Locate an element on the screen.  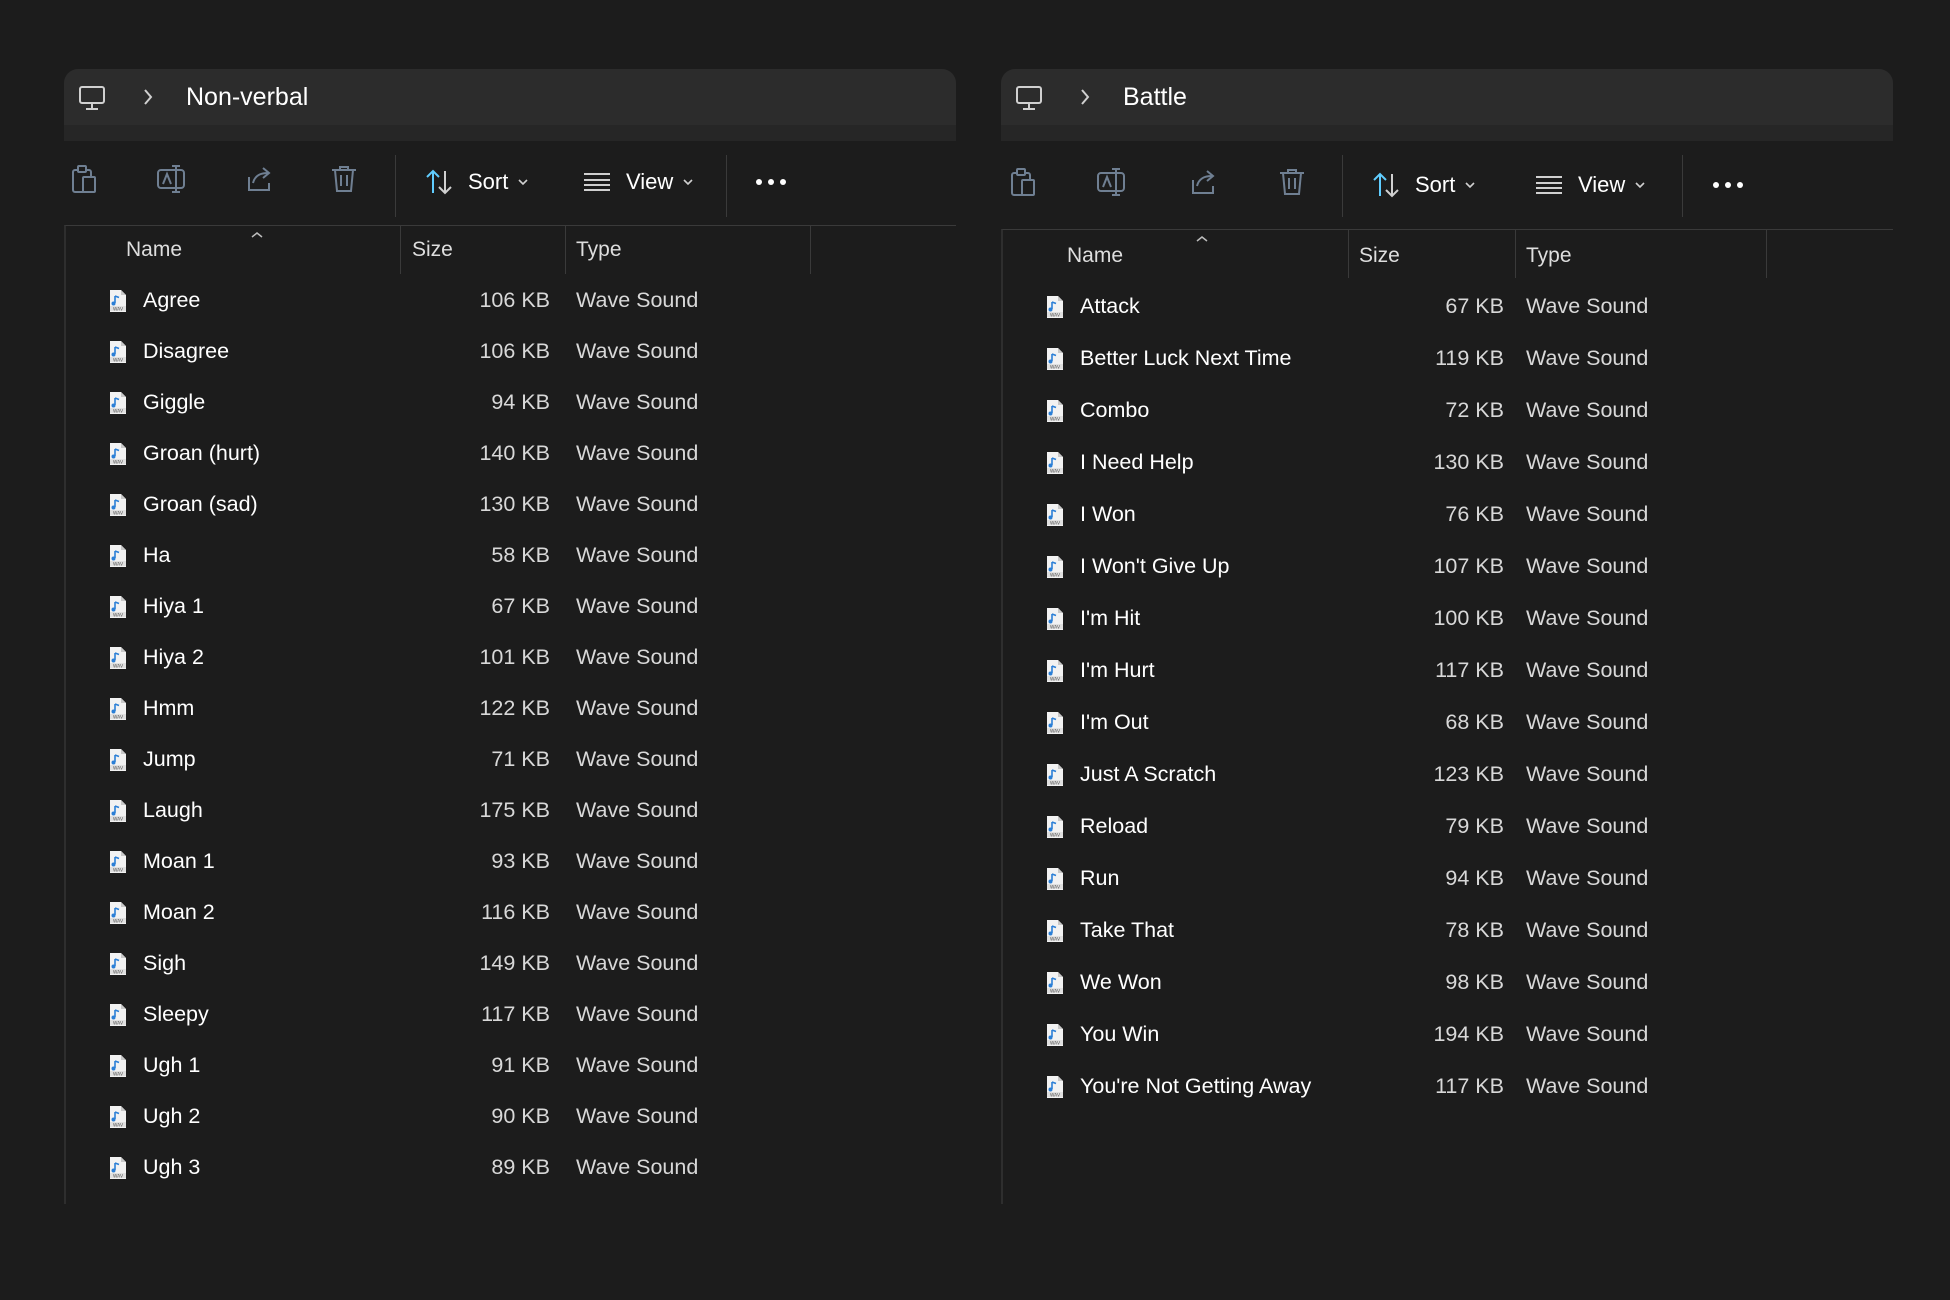
file-size: 149 KB is located at coordinates (514, 963).